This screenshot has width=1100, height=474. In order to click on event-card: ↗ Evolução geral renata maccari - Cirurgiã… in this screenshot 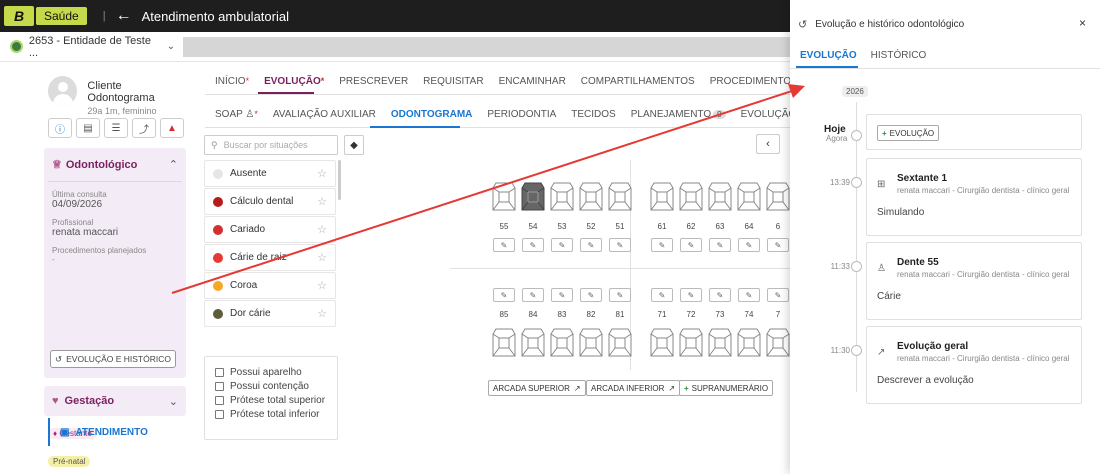, I will do `click(974, 365)`.